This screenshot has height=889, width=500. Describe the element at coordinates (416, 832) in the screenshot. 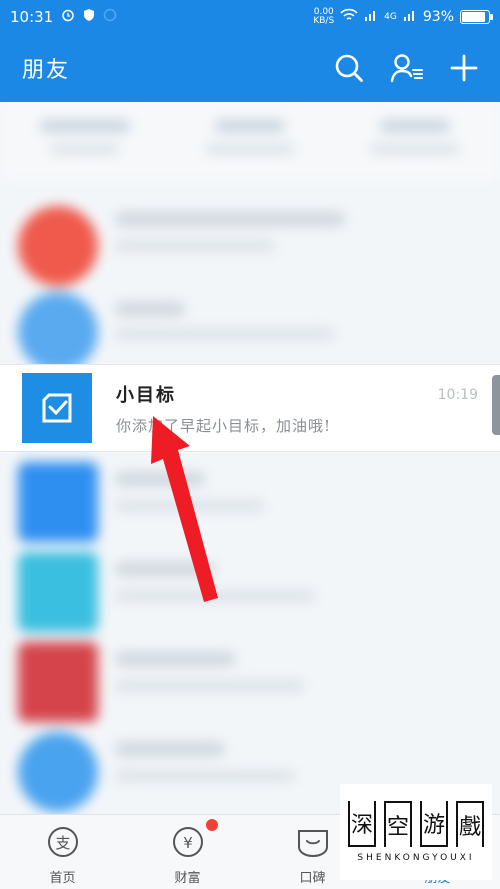

I see `watermark-logo: 深 空 游 戲 SHENKONGYOUXI` at that location.